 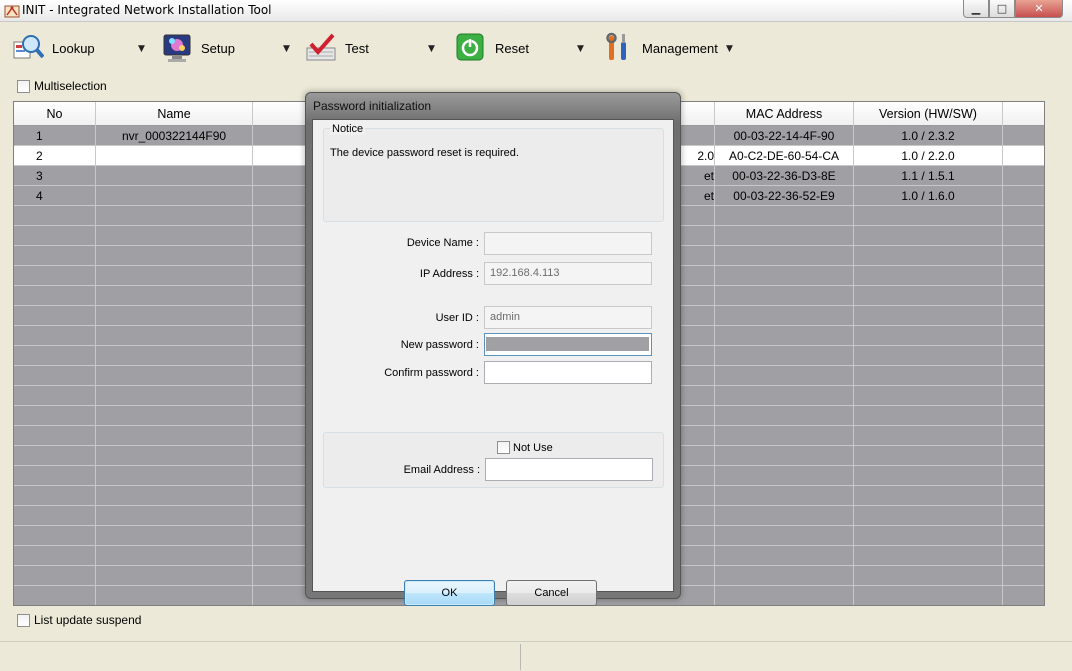 What do you see at coordinates (551, 593) in the screenshot?
I see `cancel-button: Cancel` at bounding box center [551, 593].